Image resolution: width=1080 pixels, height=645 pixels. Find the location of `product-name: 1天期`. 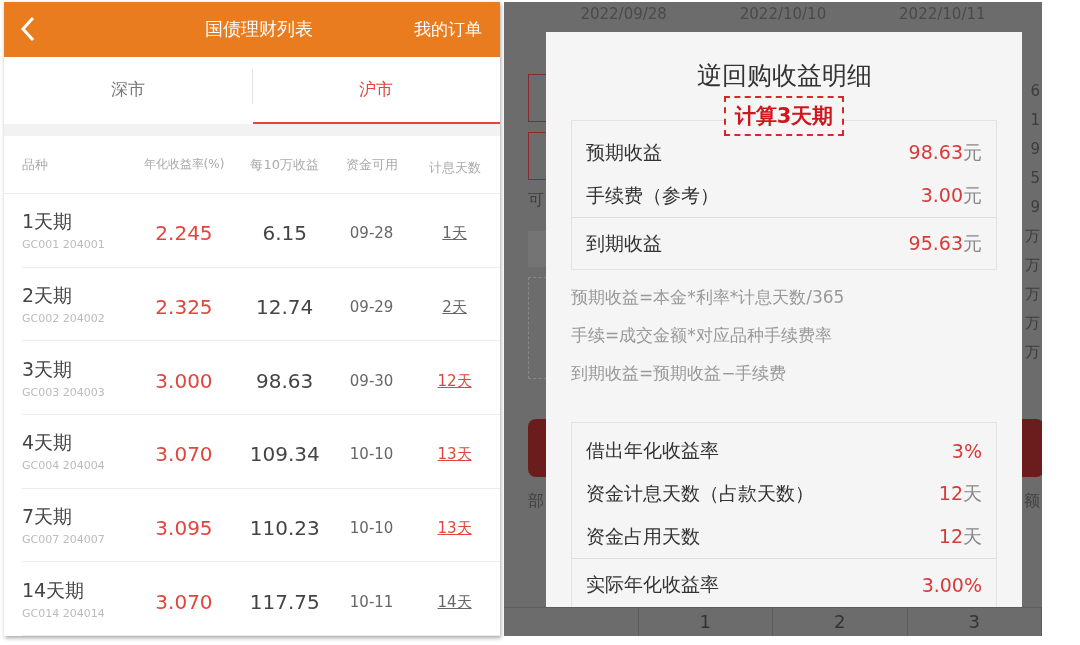

product-name: 1天期 is located at coordinates (48, 222).